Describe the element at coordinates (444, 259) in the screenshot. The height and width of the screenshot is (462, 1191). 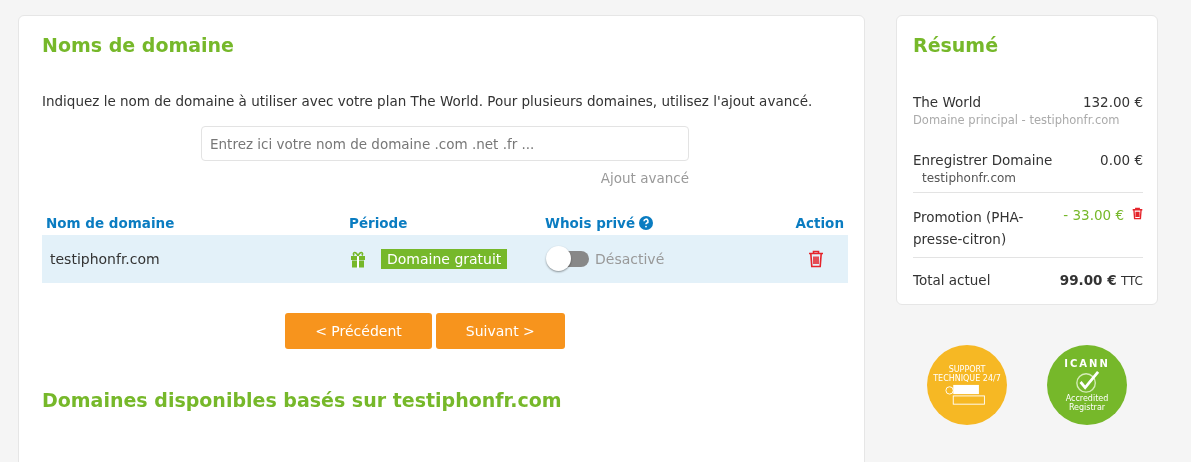
I see `period-badge: Domaine gratuit` at that location.